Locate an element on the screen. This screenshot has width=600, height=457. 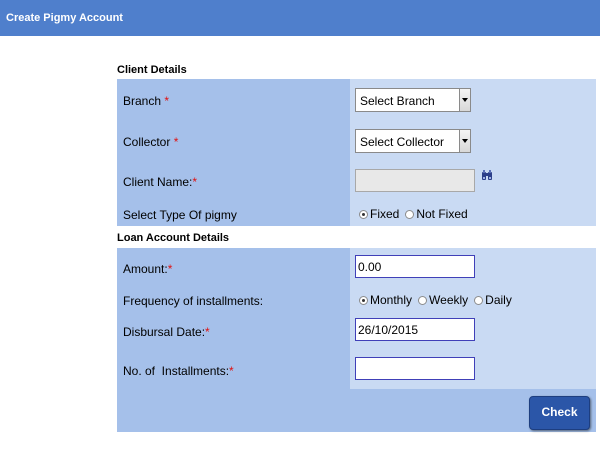
disbursal-date-label: Disbursal Date:* is located at coordinates (166, 332).